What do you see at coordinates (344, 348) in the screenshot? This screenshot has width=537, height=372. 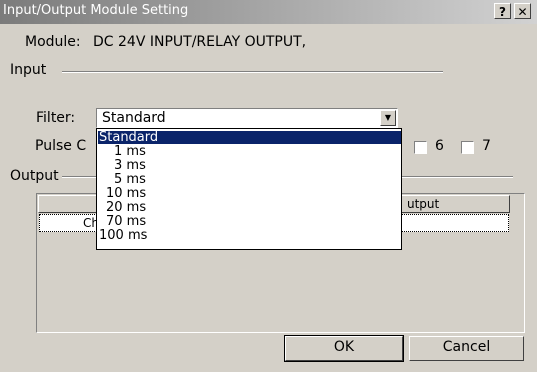 I see `ok-button: OK` at bounding box center [344, 348].